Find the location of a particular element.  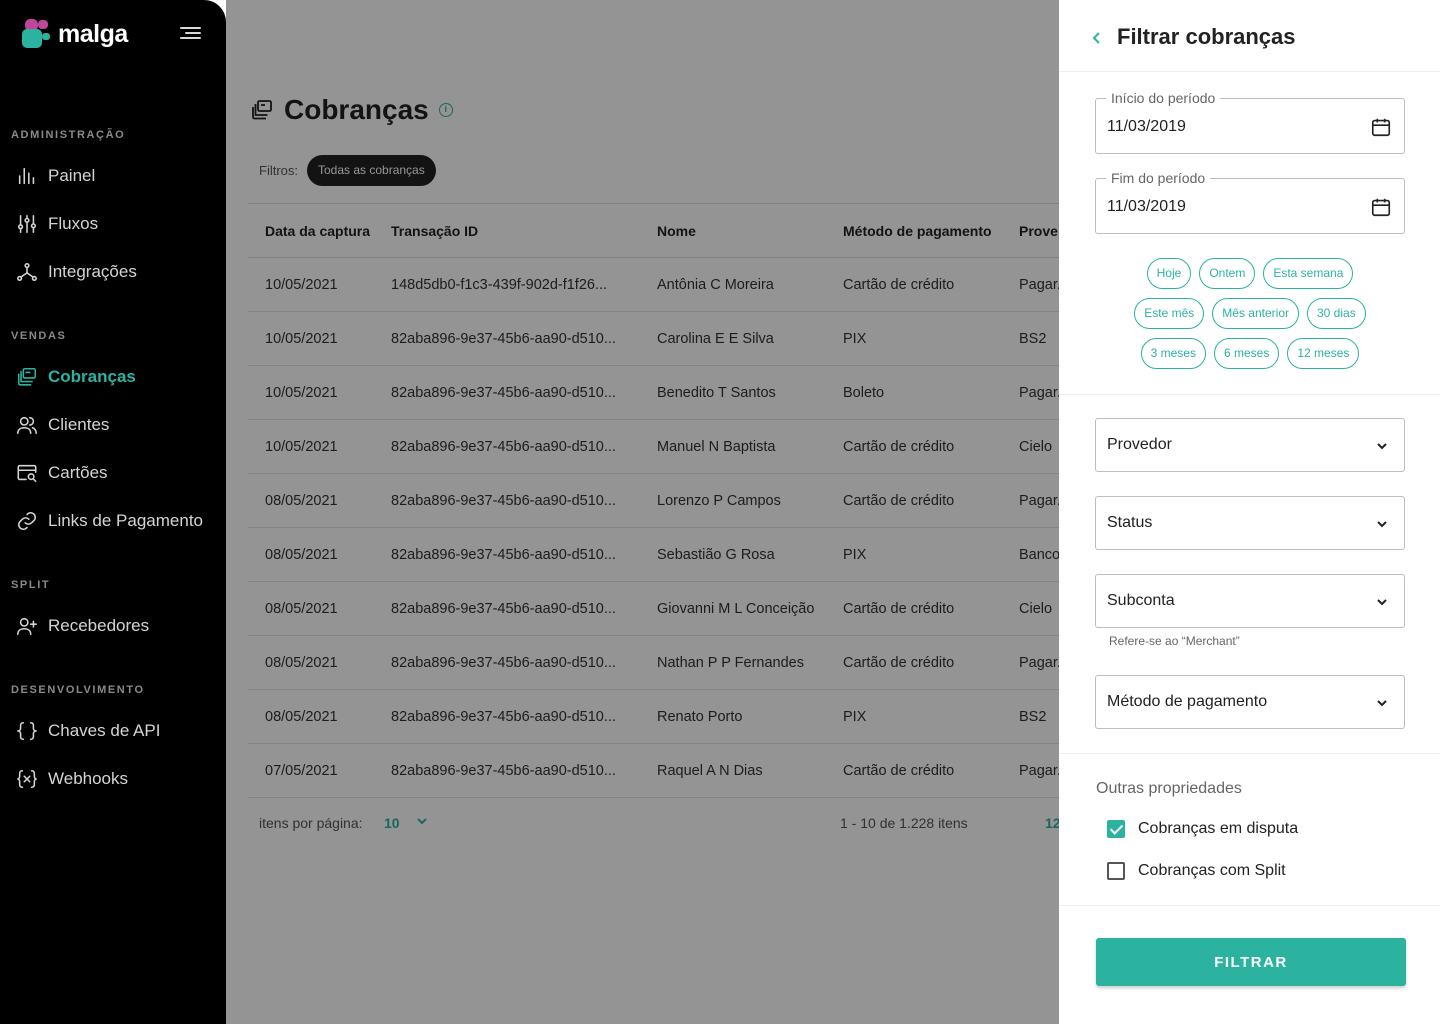

quick-range-chip: 30 dias is located at coordinates (1336, 313).